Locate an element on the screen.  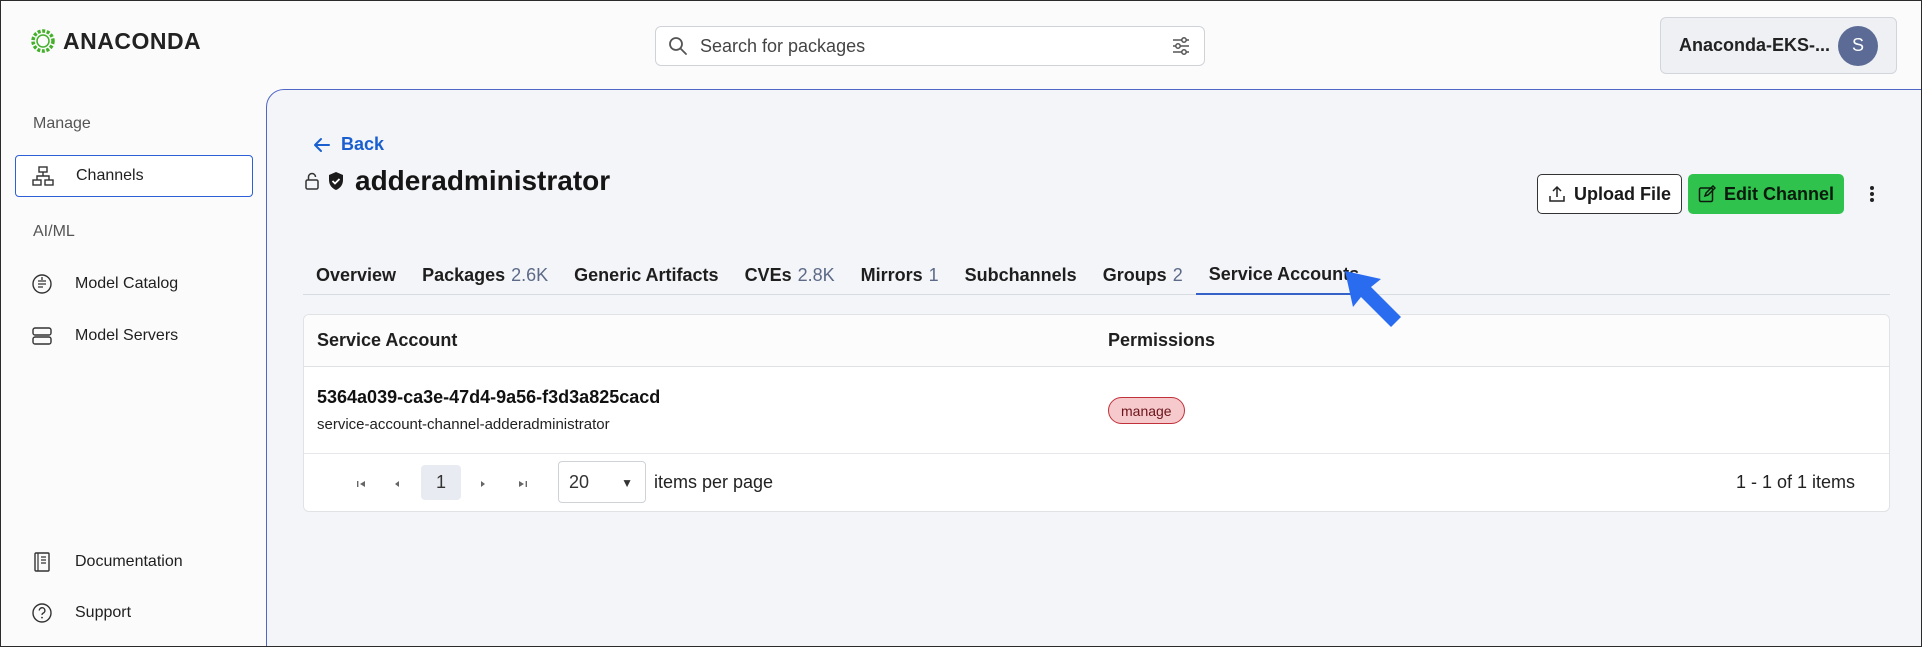
anaconda-logo: ANACONDA is located at coordinates (115, 41).